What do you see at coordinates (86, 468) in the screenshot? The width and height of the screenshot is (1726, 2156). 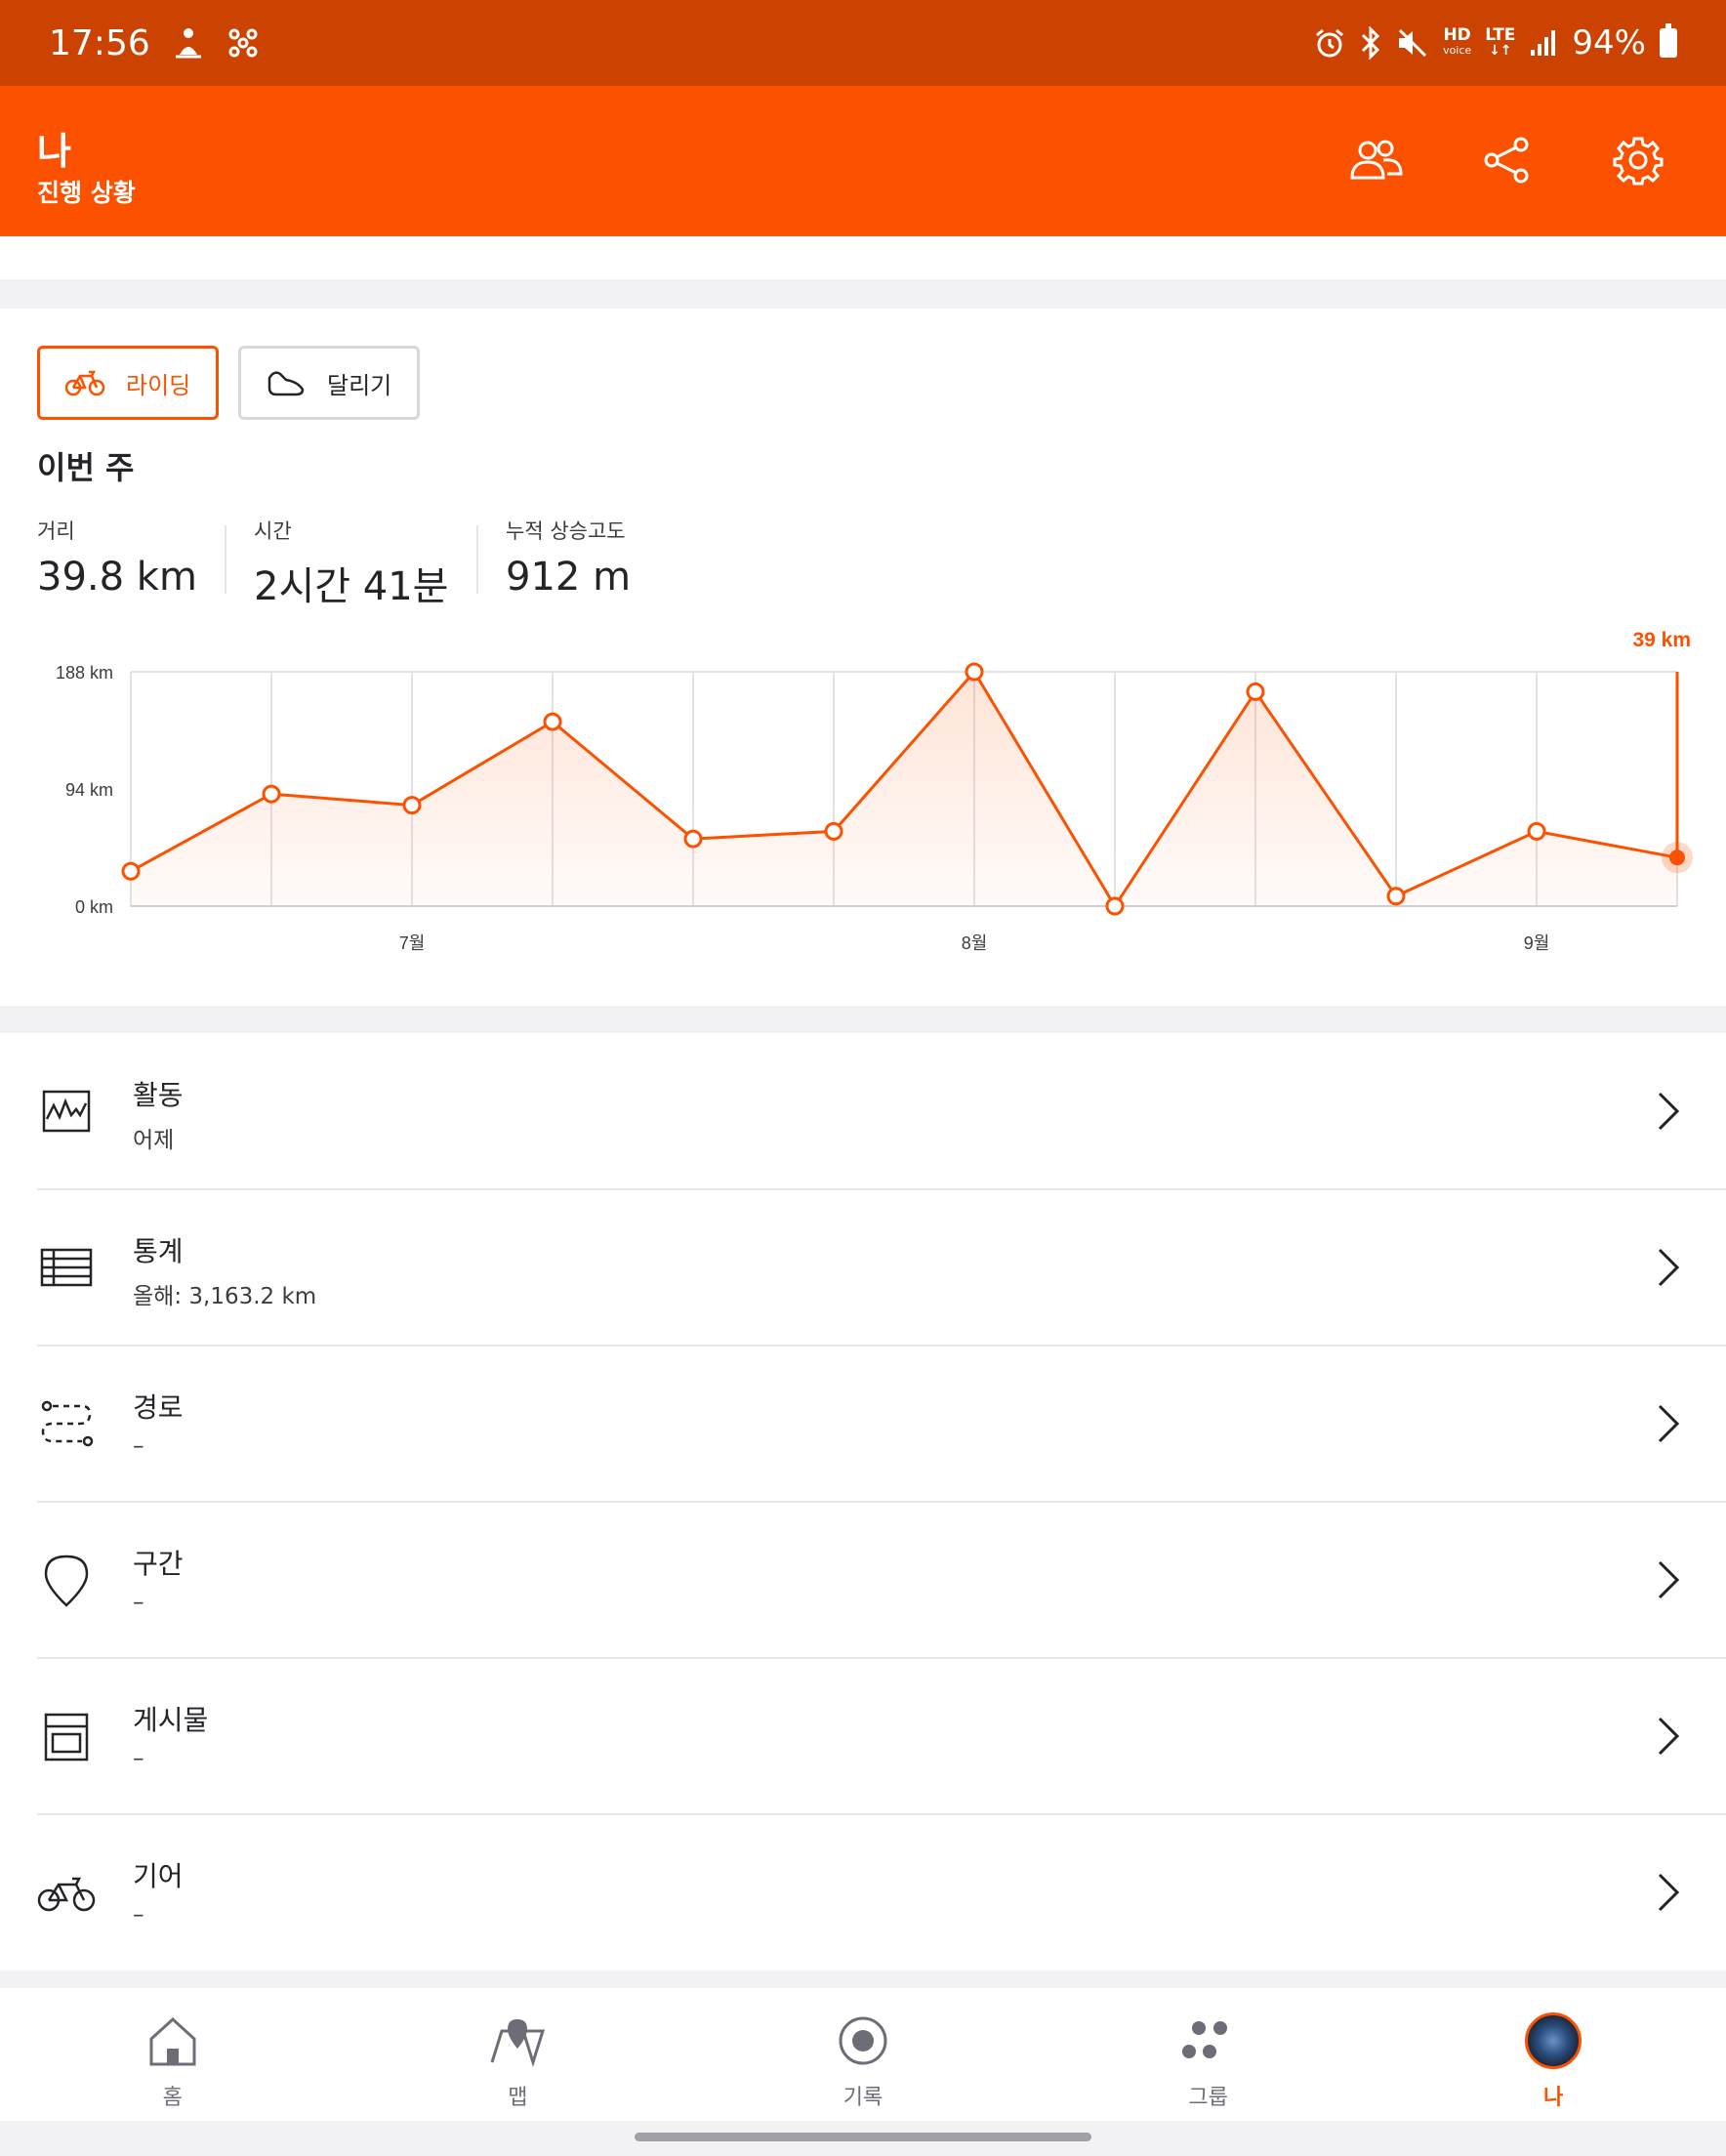 I see `week-title: 이번 주` at bounding box center [86, 468].